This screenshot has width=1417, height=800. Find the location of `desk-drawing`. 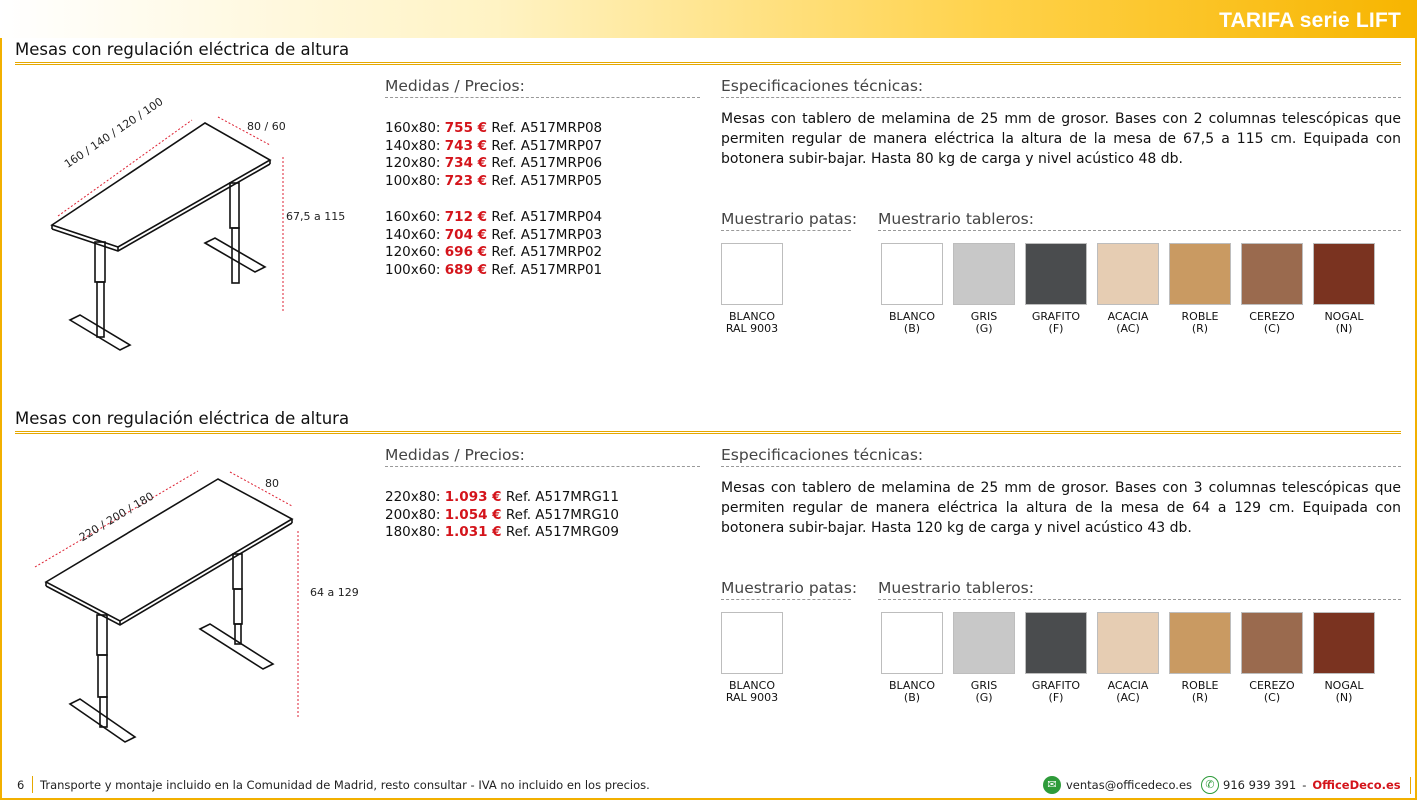

desk-drawing is located at coordinates (166, 606).